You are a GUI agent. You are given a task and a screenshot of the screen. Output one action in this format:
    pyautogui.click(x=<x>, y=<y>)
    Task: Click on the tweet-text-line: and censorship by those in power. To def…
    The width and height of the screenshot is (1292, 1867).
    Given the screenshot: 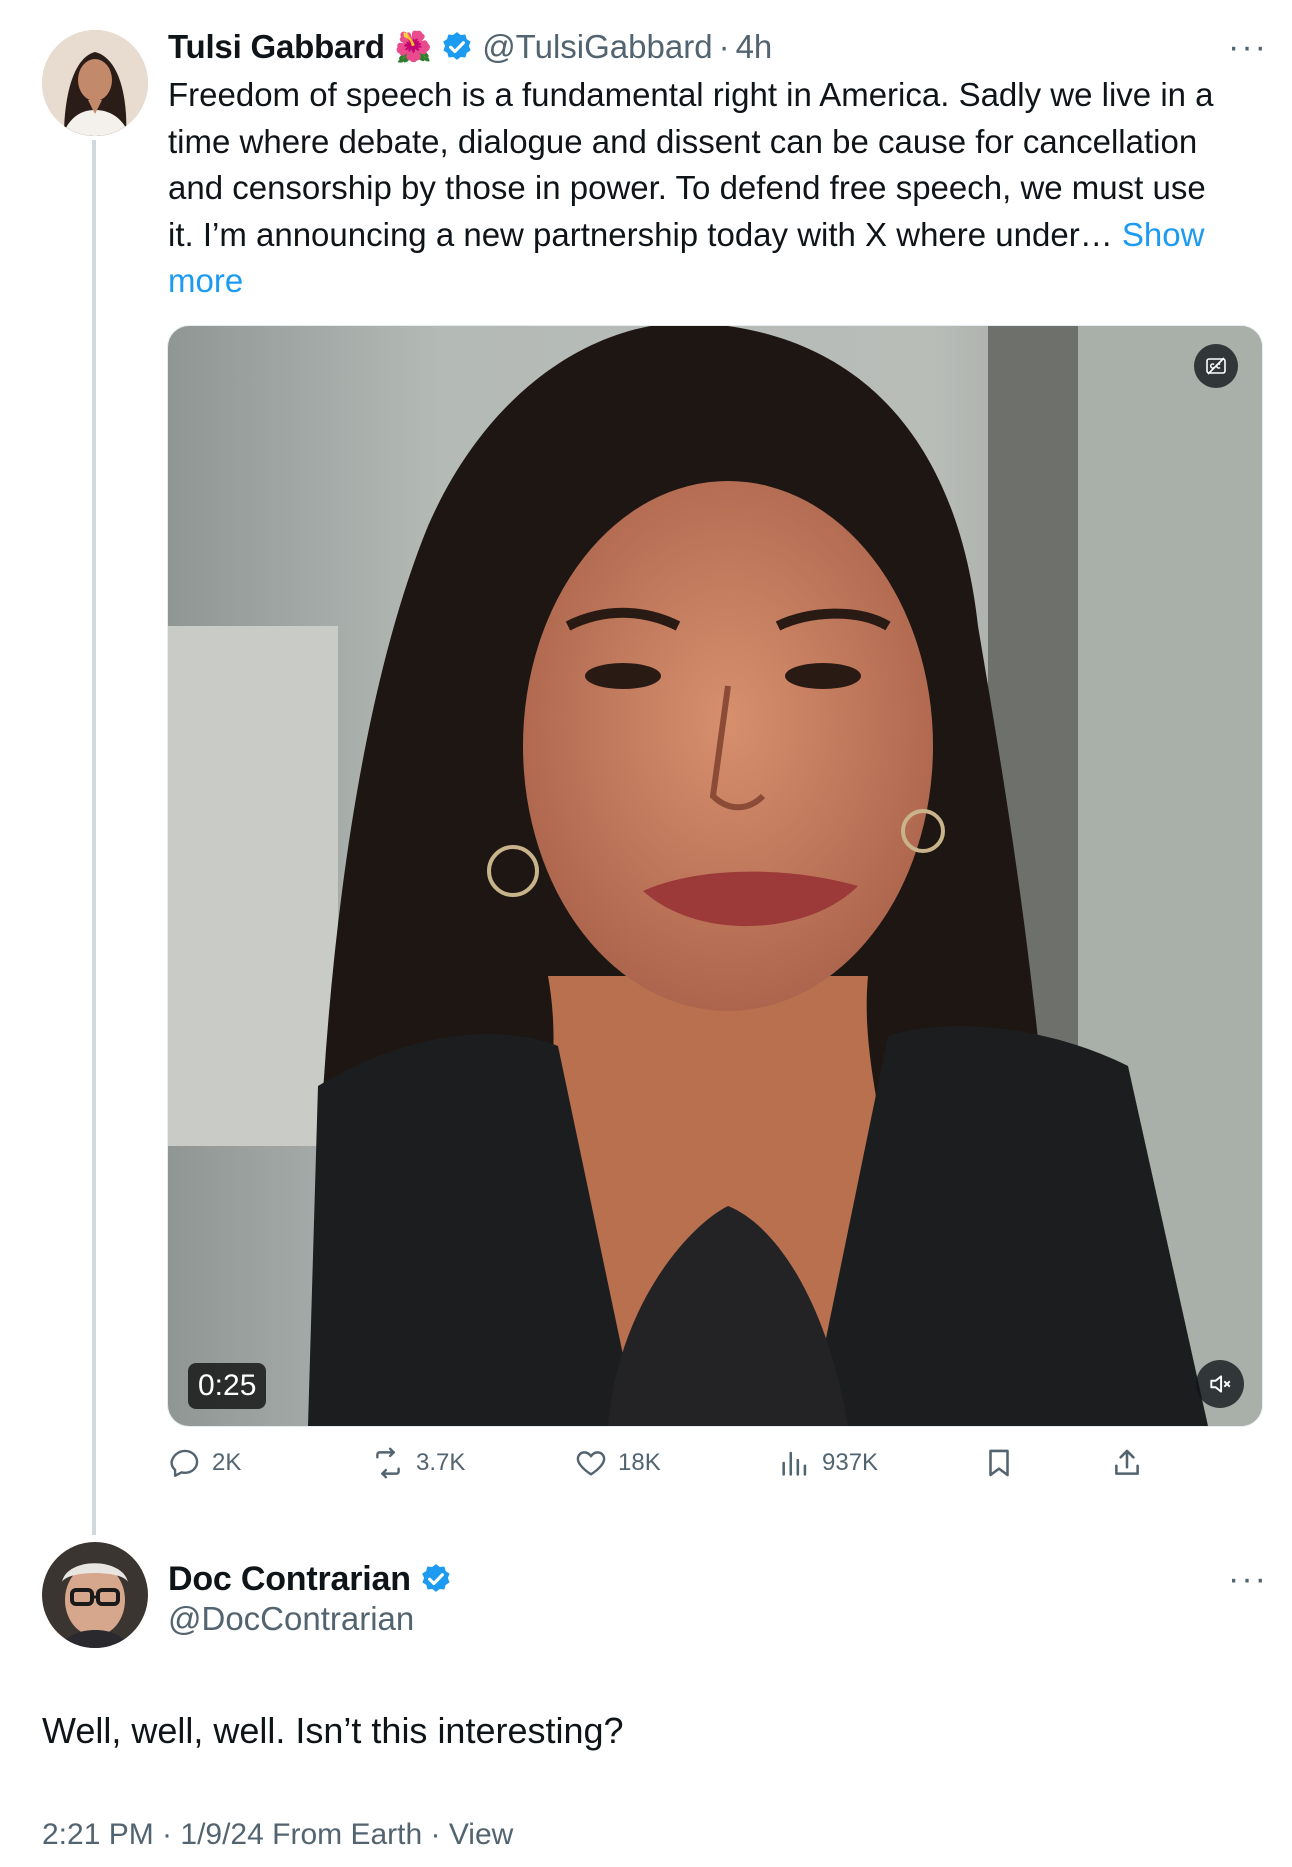 What is the action you would take?
    pyautogui.click(x=687, y=187)
    